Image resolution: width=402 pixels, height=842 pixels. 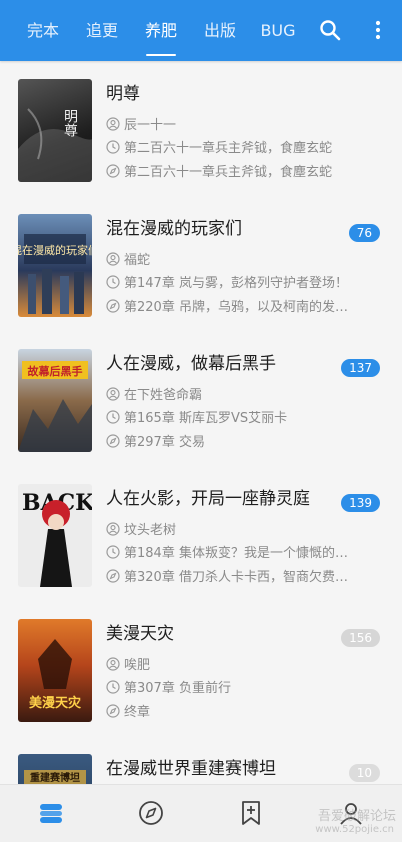 I want to click on read-chapter: 终章, so click(x=137, y=712).